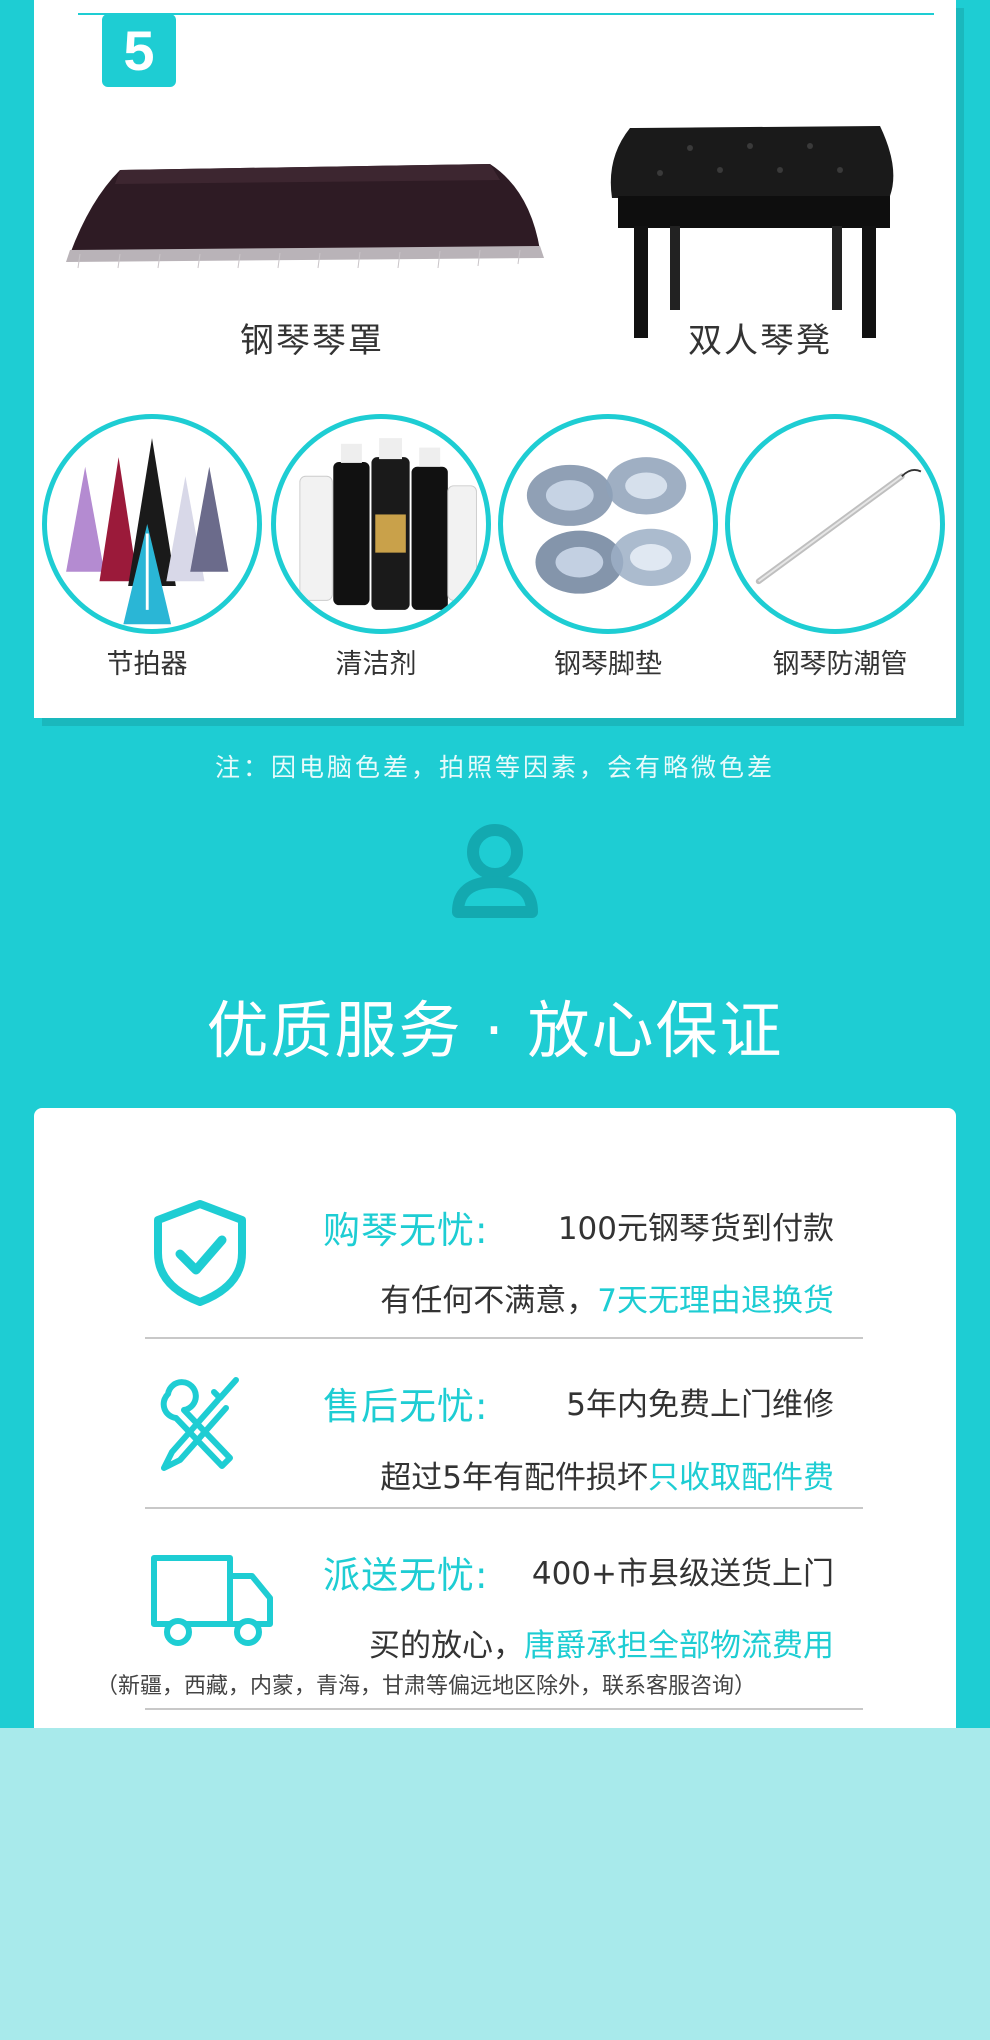  What do you see at coordinates (147, 664) in the screenshot?
I see `metronome-label: 节拍器` at bounding box center [147, 664].